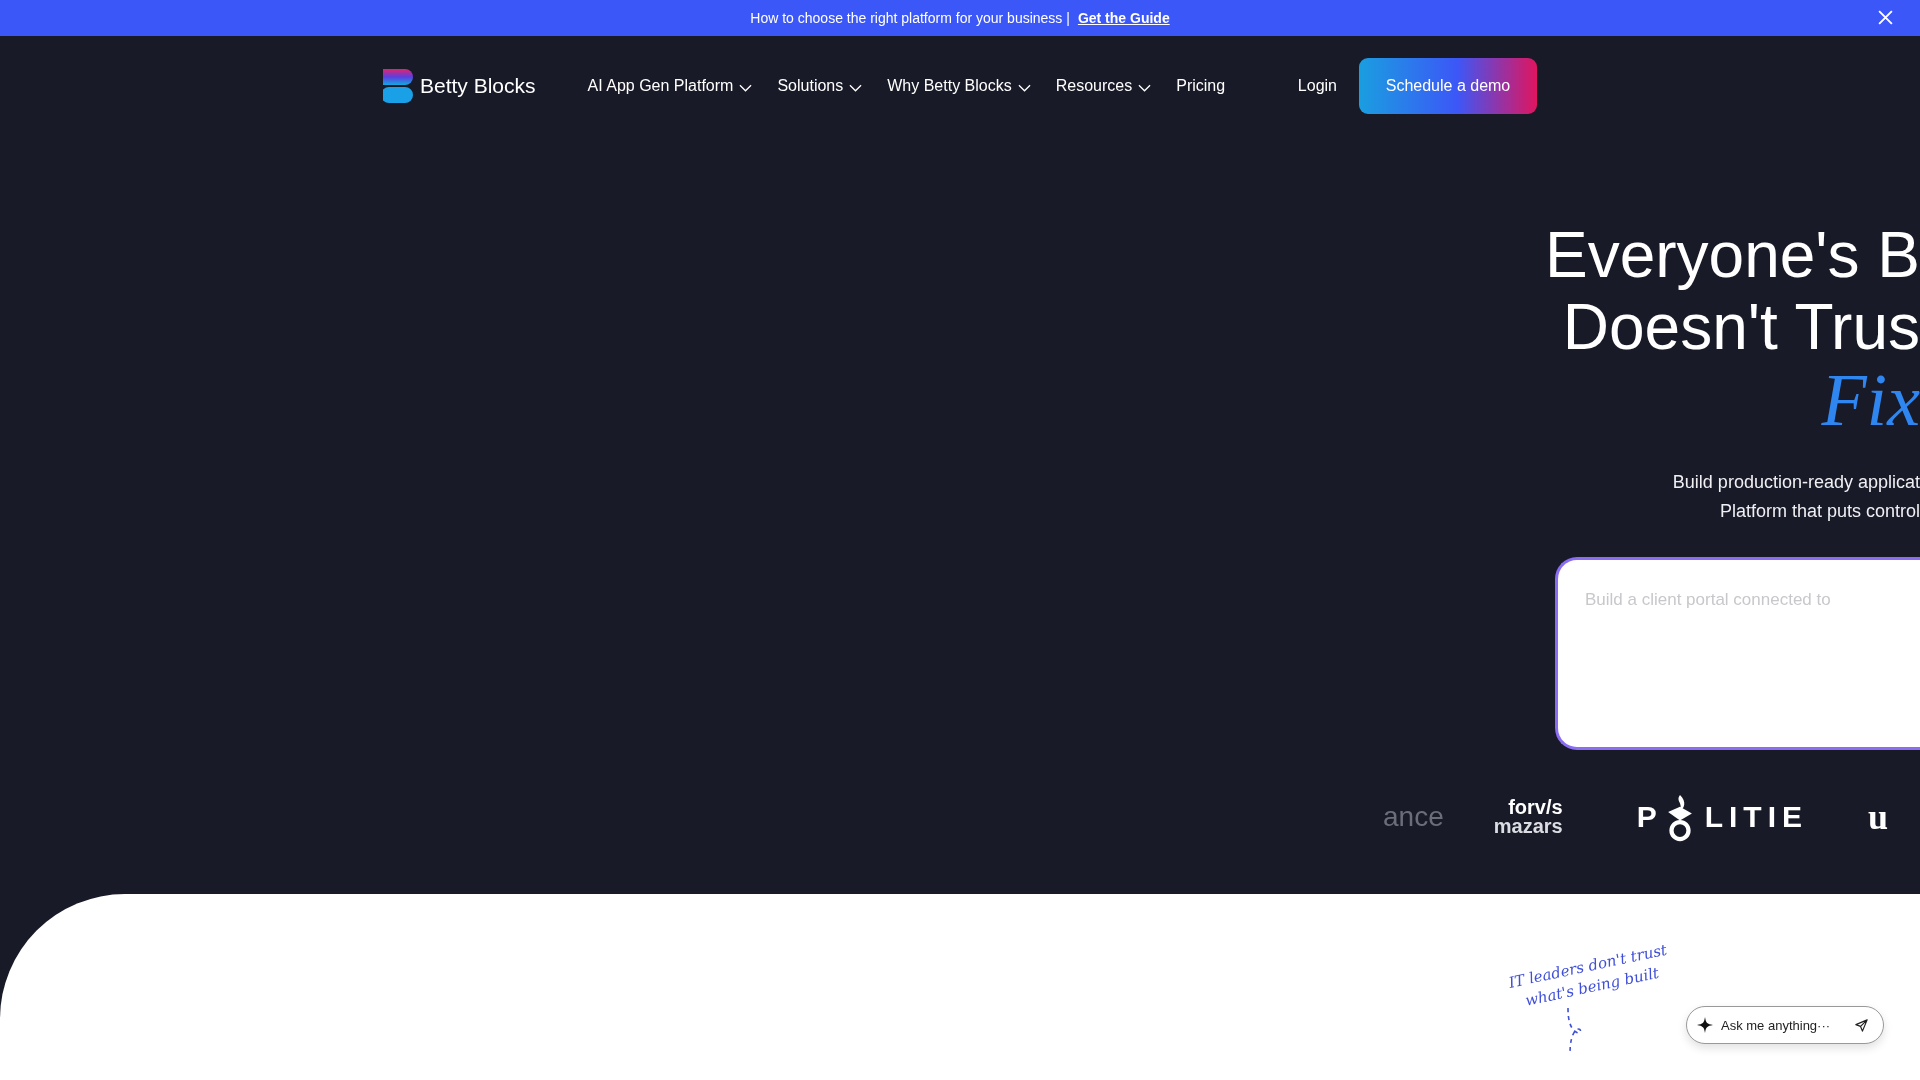 This screenshot has width=1920, height=1080. I want to click on client-logo: P LITIE, so click(1722, 817).